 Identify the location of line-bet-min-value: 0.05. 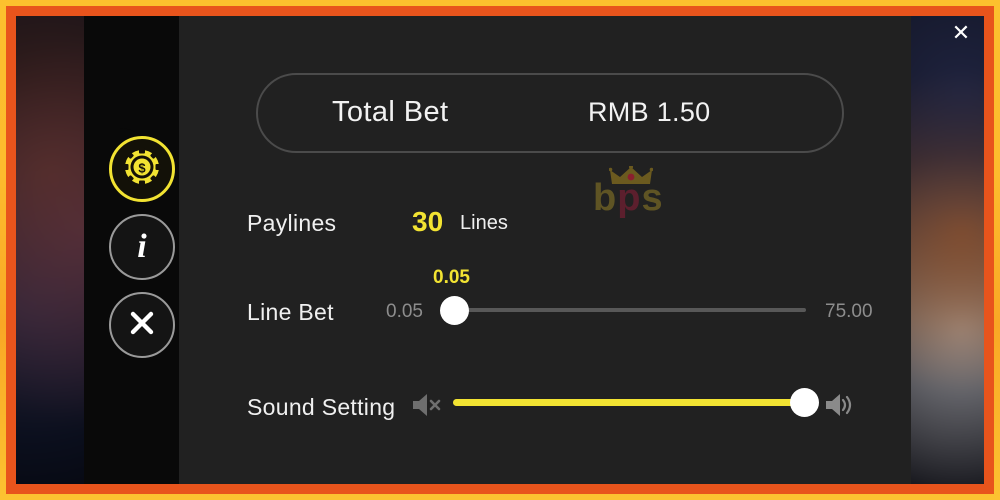
(404, 311).